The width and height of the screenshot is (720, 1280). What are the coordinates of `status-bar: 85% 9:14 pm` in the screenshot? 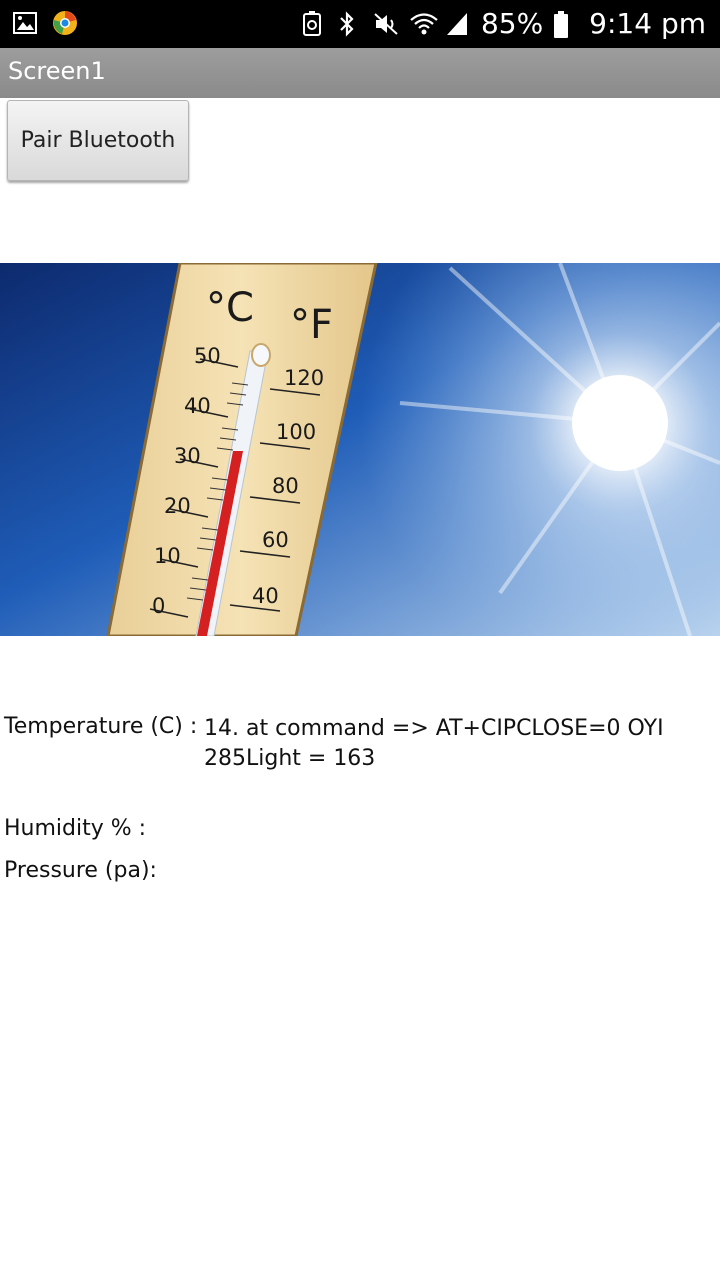 It's located at (360, 24).